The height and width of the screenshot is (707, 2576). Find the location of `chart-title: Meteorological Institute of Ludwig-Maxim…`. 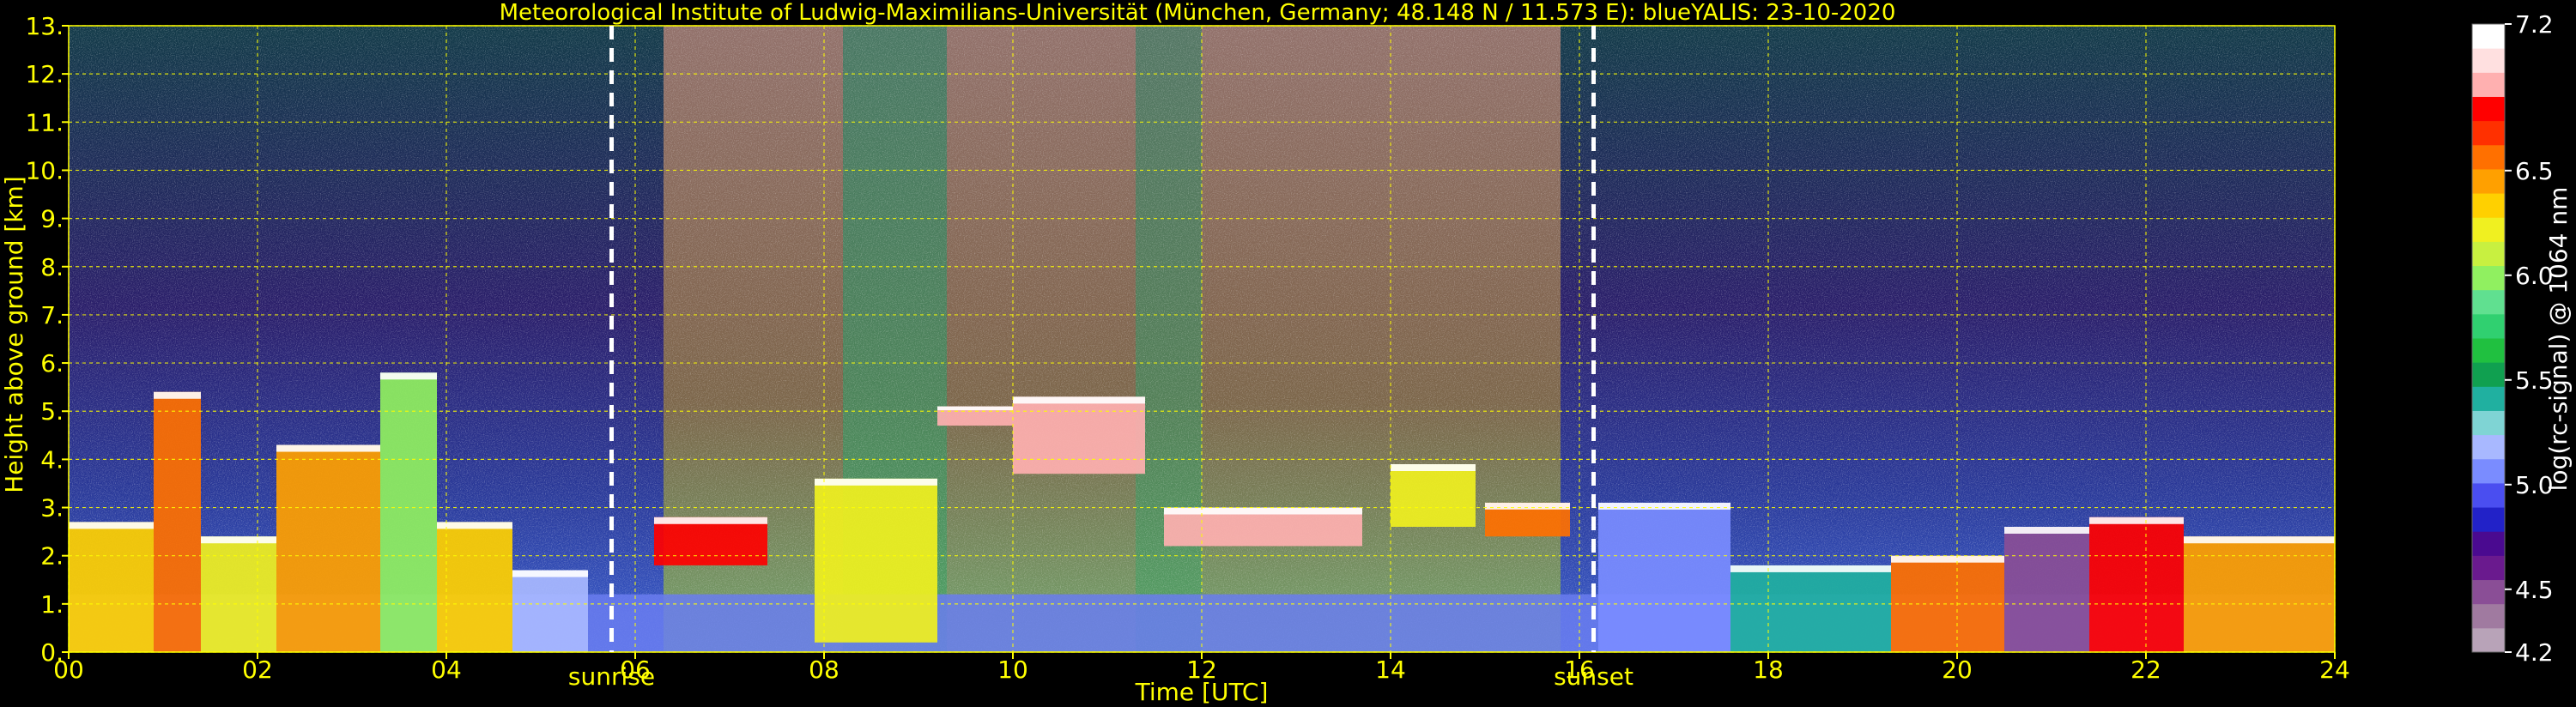

chart-title: Meteorological Institute of Ludwig-Maxim… is located at coordinates (1198, 13).